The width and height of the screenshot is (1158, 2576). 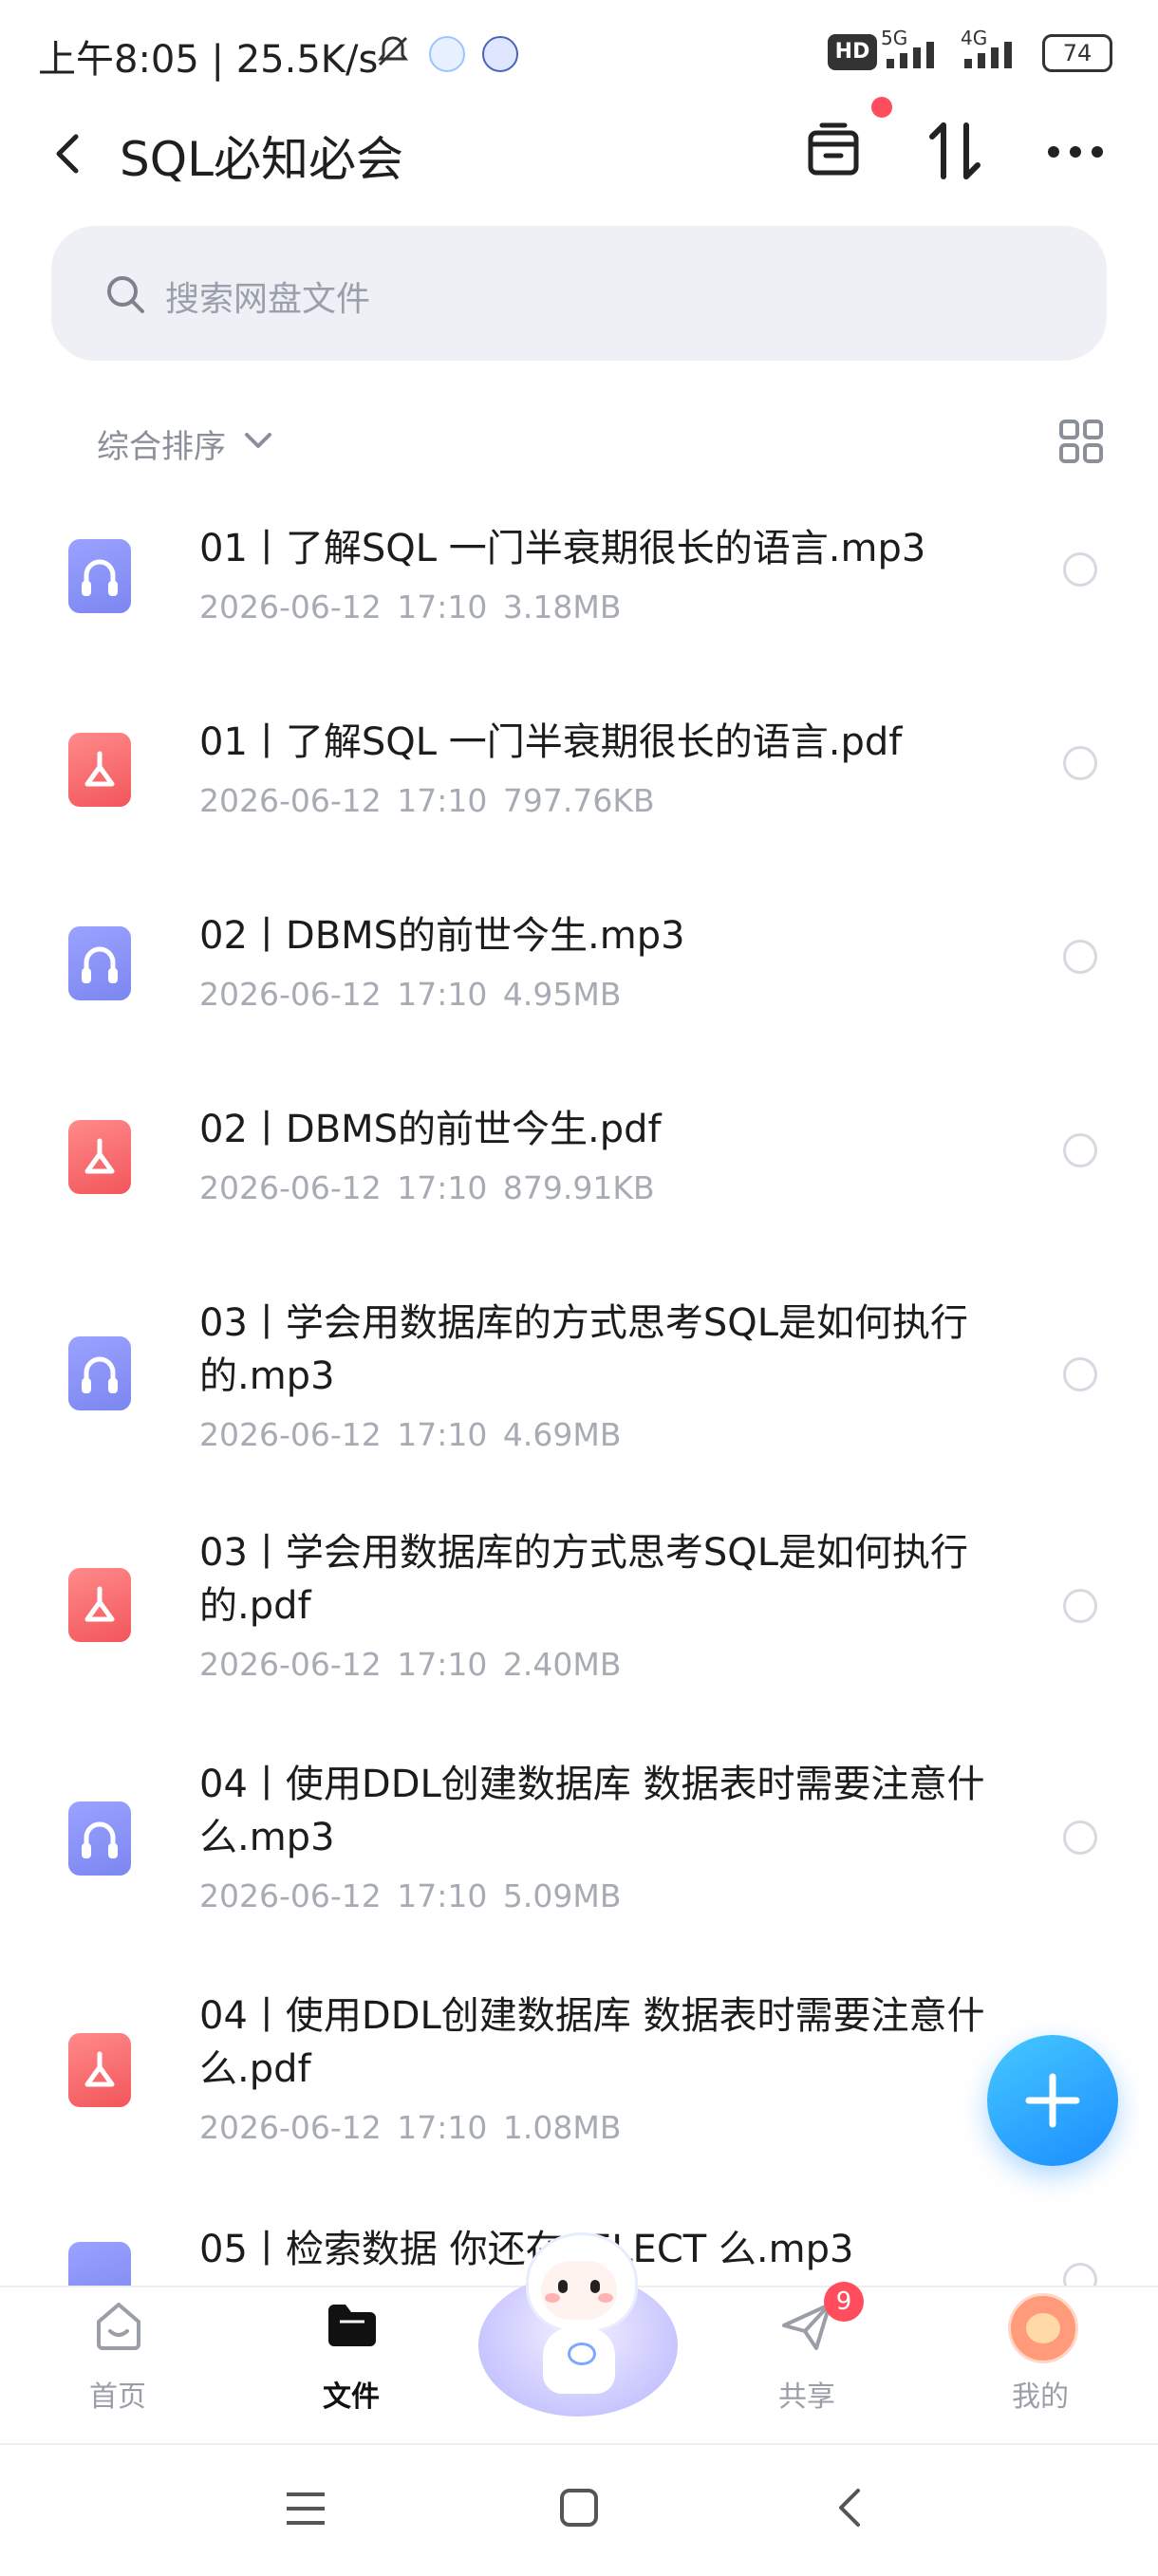 What do you see at coordinates (500, 54) in the screenshot?
I see `avatar-notification-icon` at bounding box center [500, 54].